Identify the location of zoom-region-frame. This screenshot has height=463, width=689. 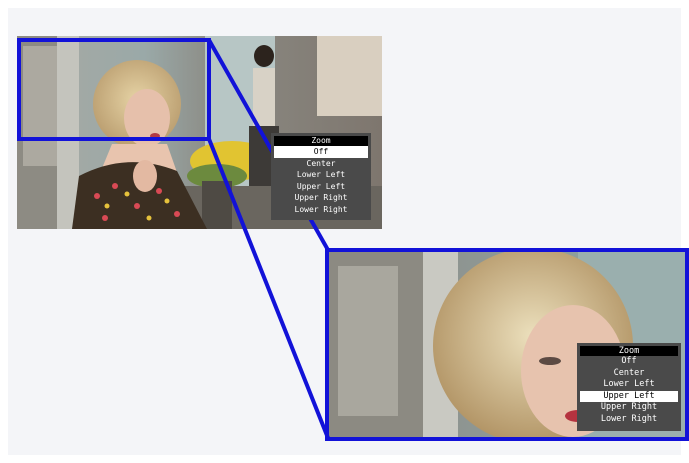
(114, 89).